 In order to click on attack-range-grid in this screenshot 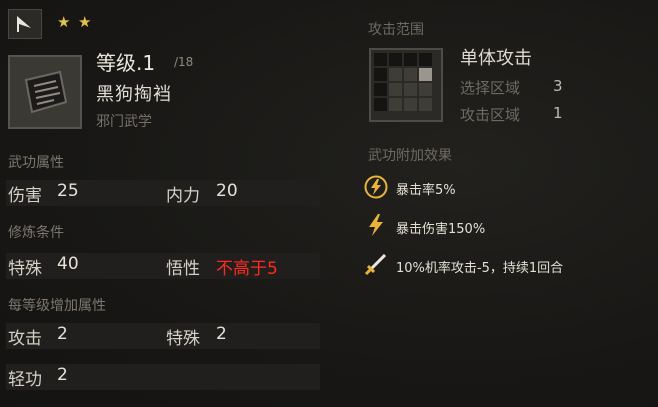, I will do `click(406, 85)`.